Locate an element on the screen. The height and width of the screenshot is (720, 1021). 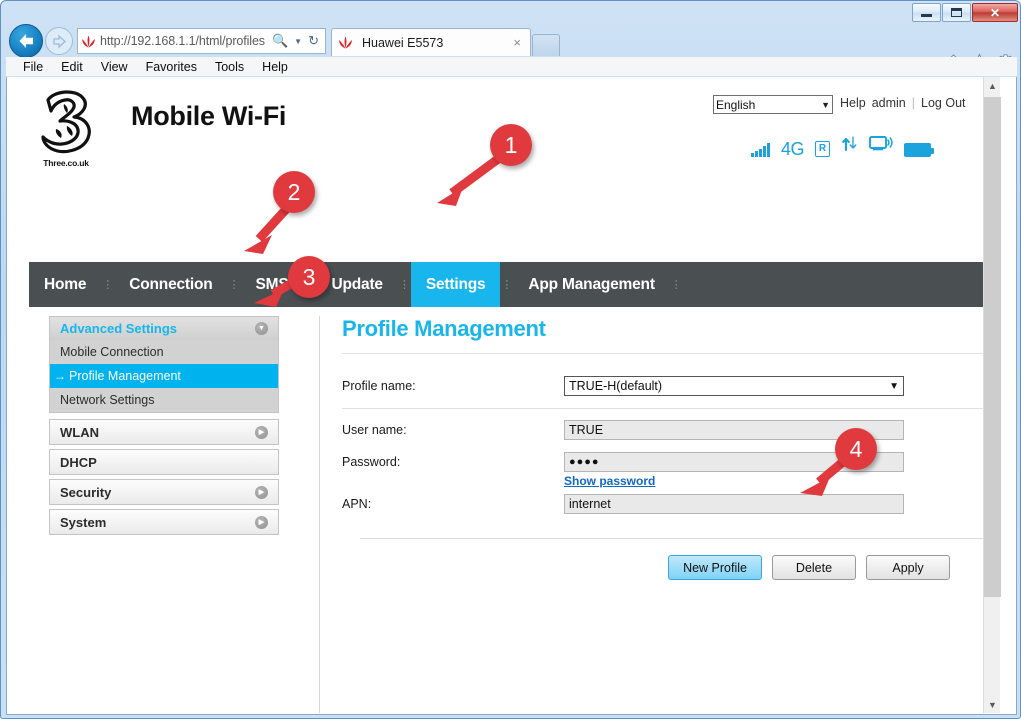
annotation-marker-2: 2 is located at coordinates (294, 192).